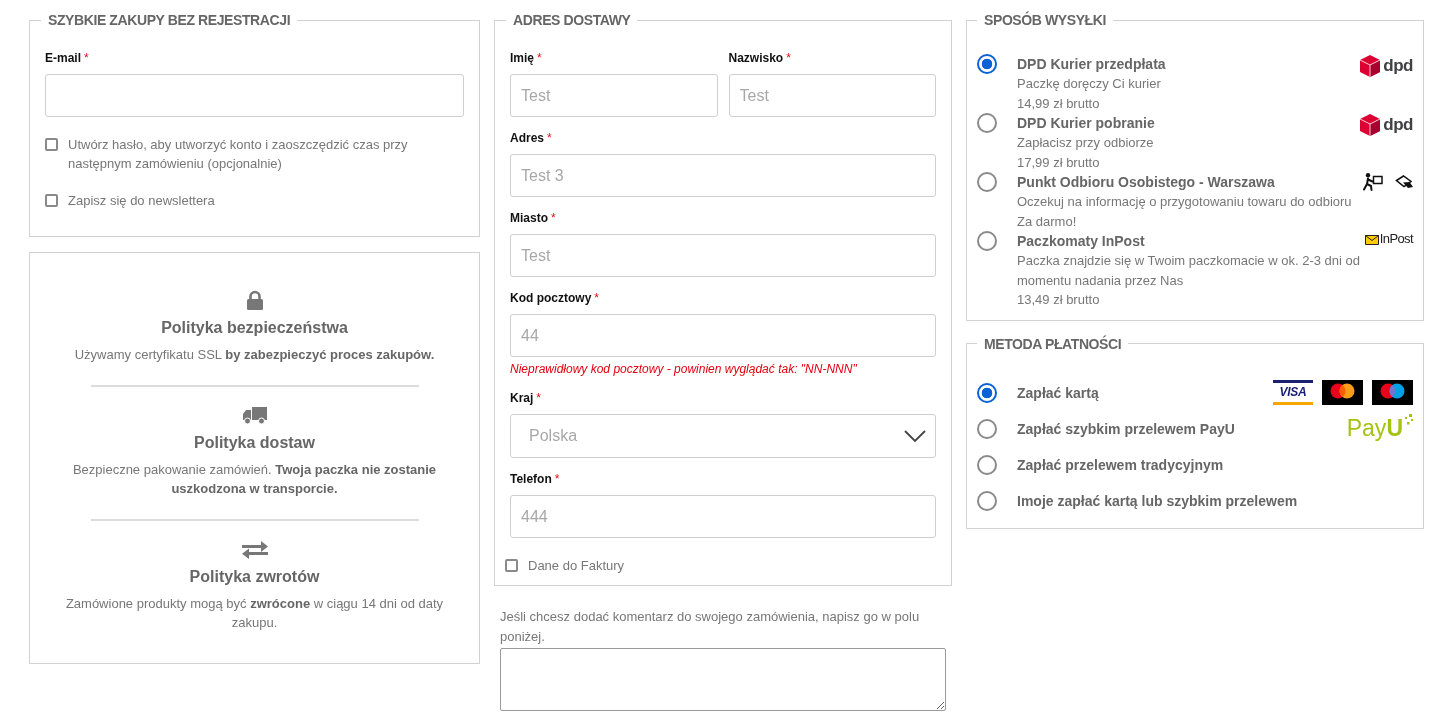 Image resolution: width=1436 pixels, height=718 pixels. I want to click on field-label: Kod pocztowy, so click(551, 298).